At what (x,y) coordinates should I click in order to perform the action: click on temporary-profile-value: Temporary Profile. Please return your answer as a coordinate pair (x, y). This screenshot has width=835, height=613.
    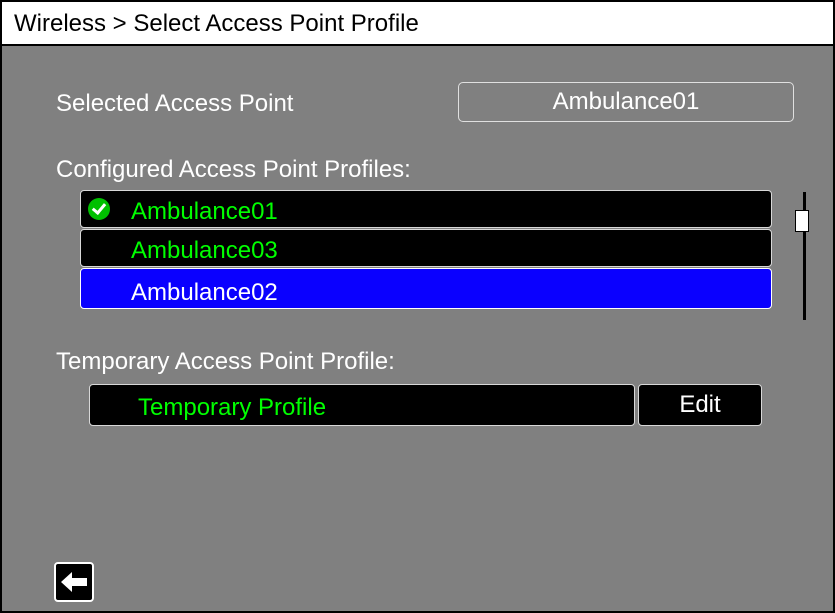
    Looking at the image, I should click on (232, 407).